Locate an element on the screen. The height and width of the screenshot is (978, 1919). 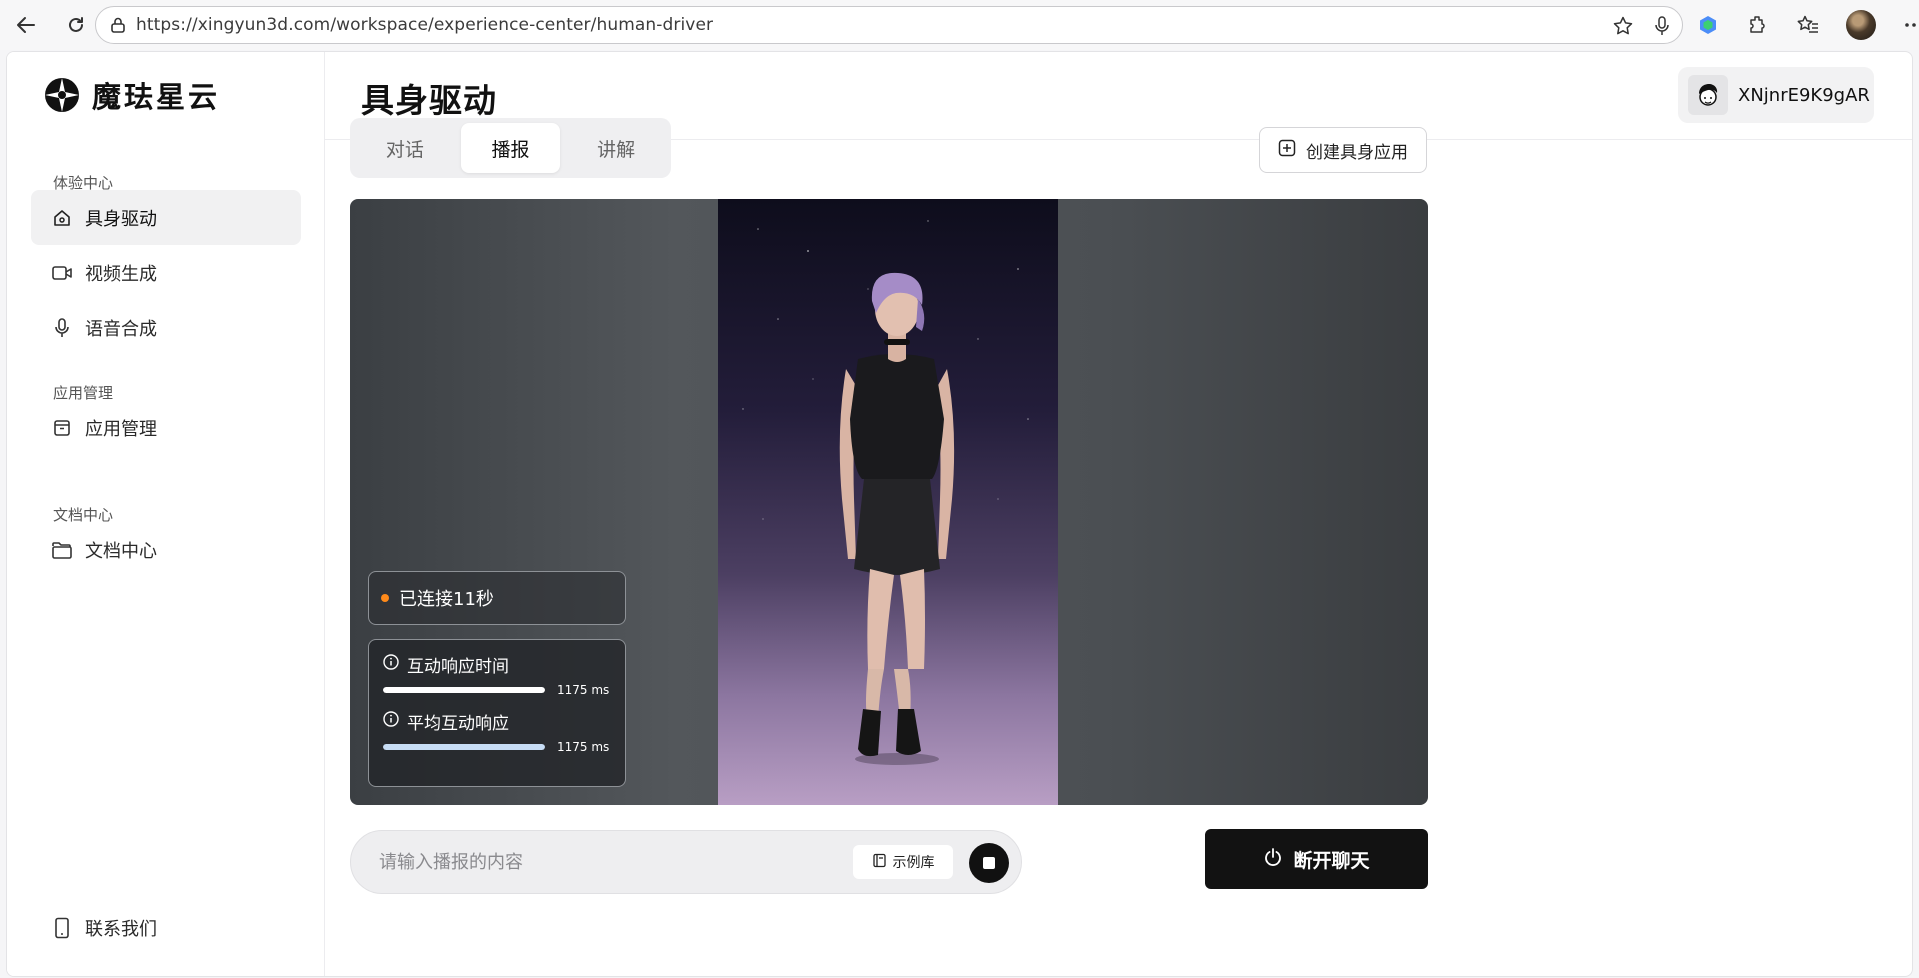
stop-broadcast-button is located at coordinates (989, 863).